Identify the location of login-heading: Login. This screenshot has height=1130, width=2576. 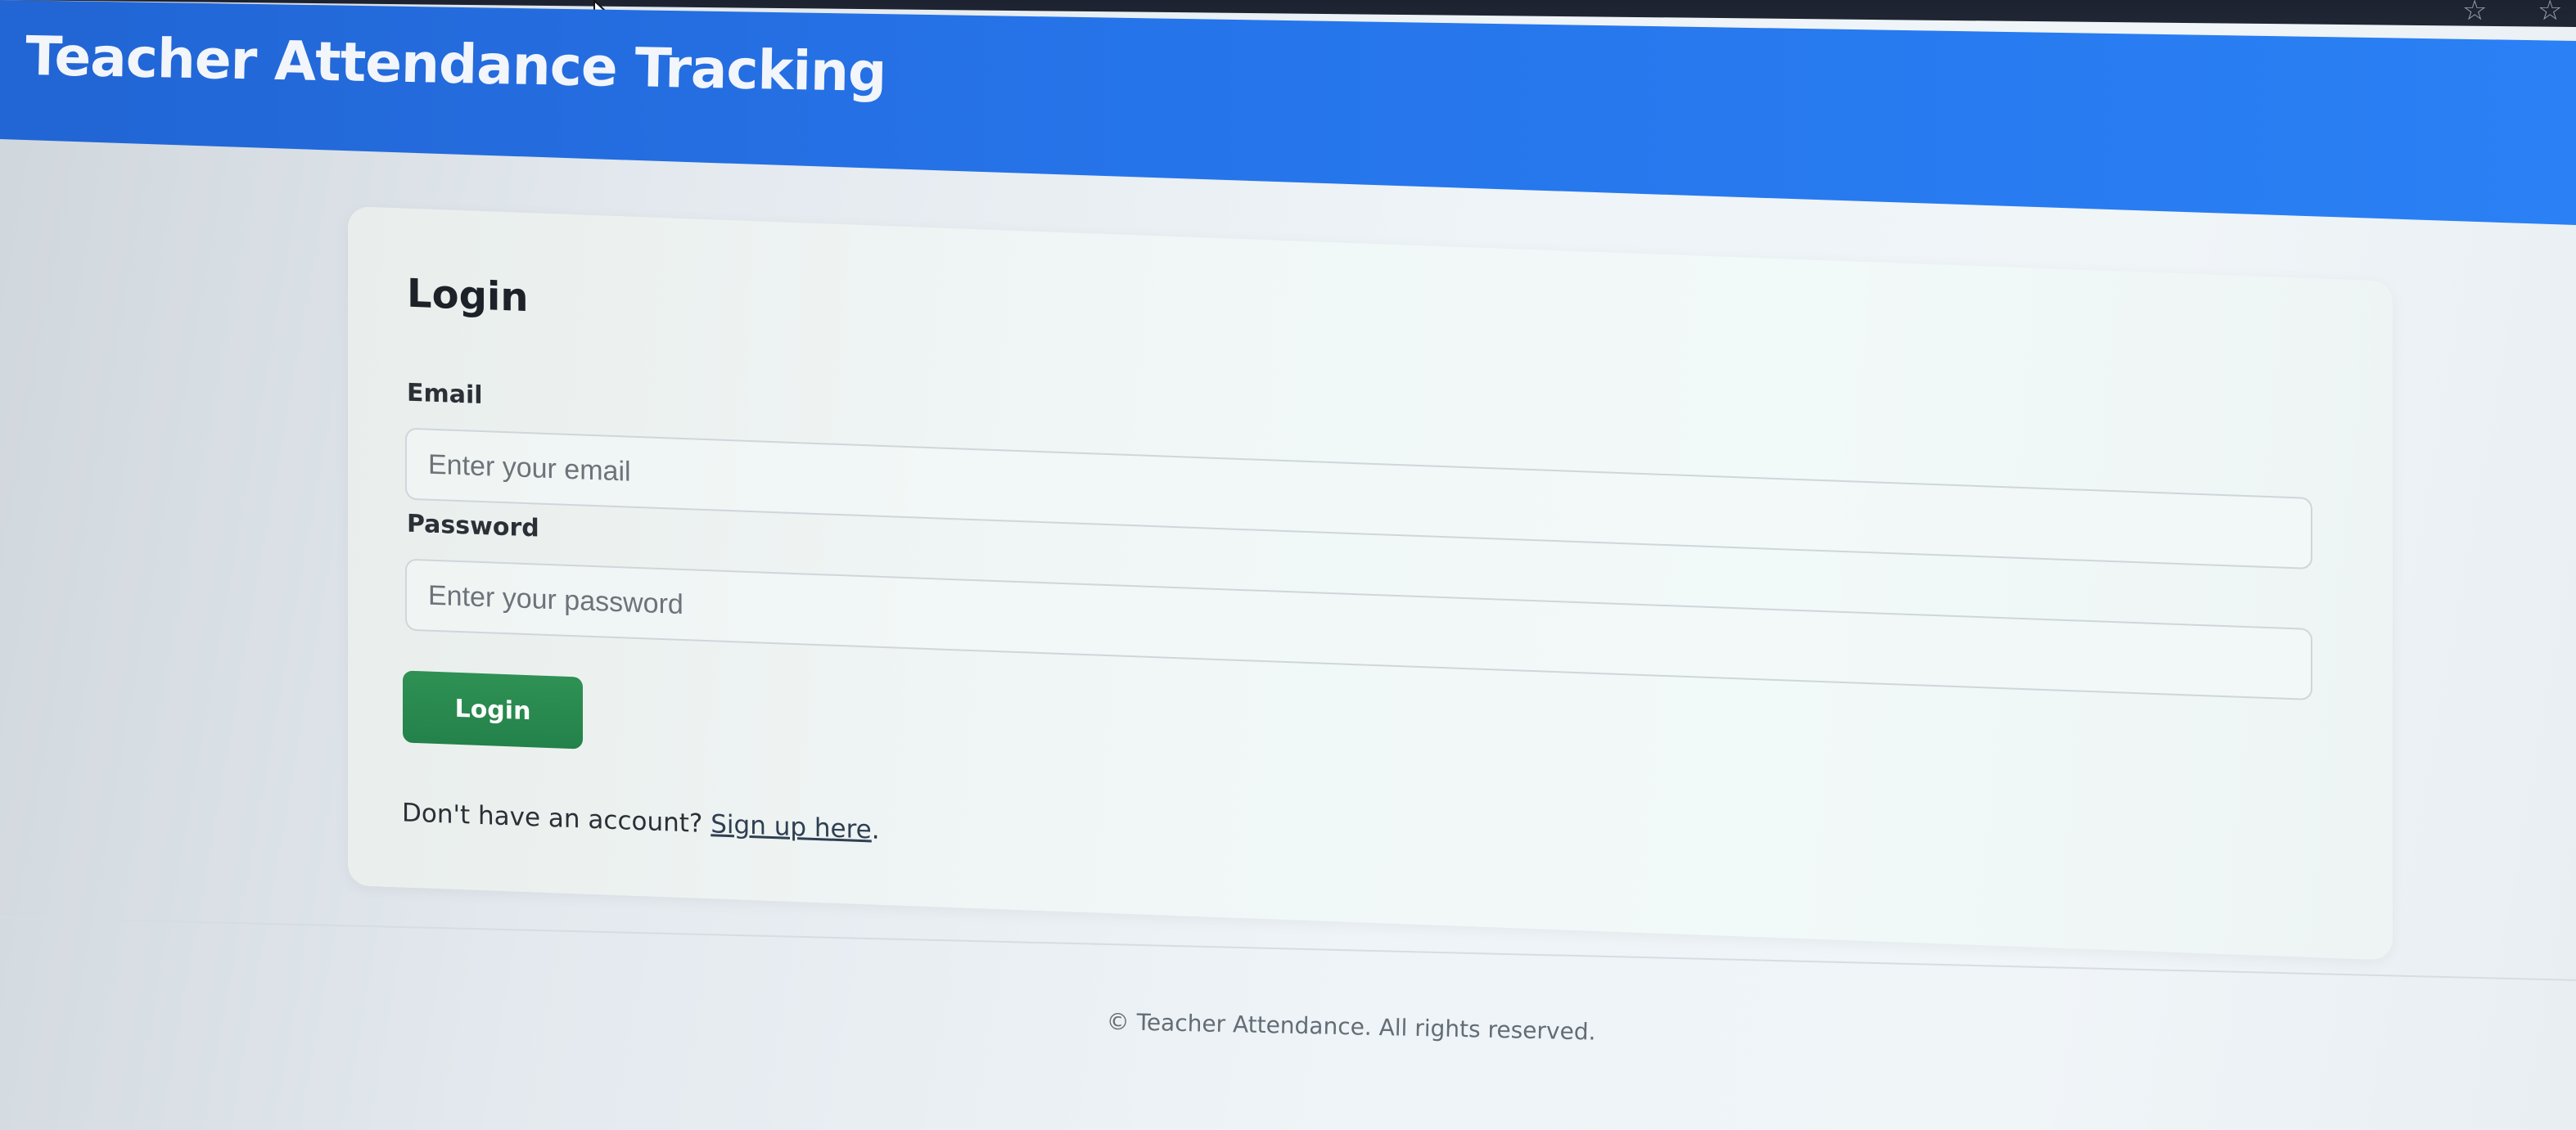
(468, 296).